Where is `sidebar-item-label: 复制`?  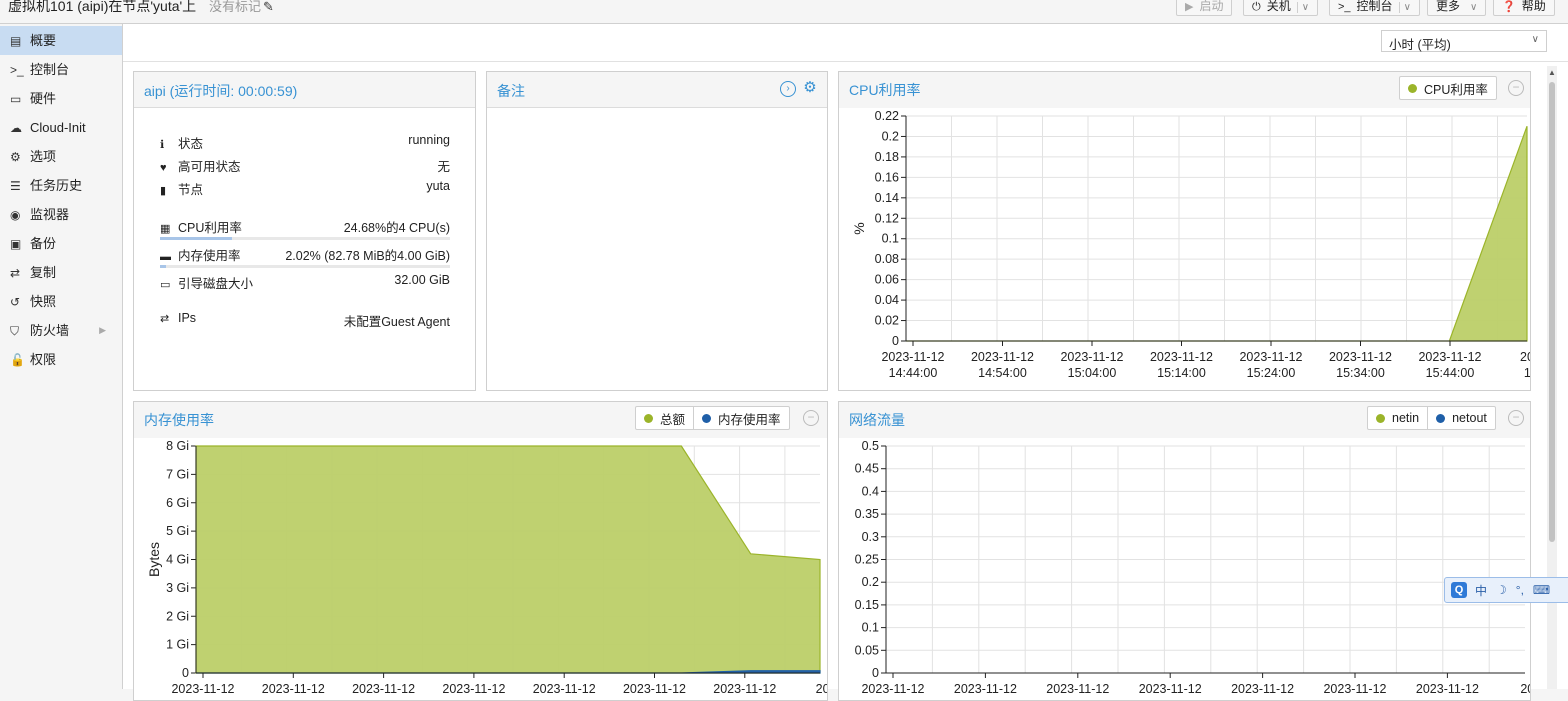
sidebar-item-label: 复制 is located at coordinates (43, 272).